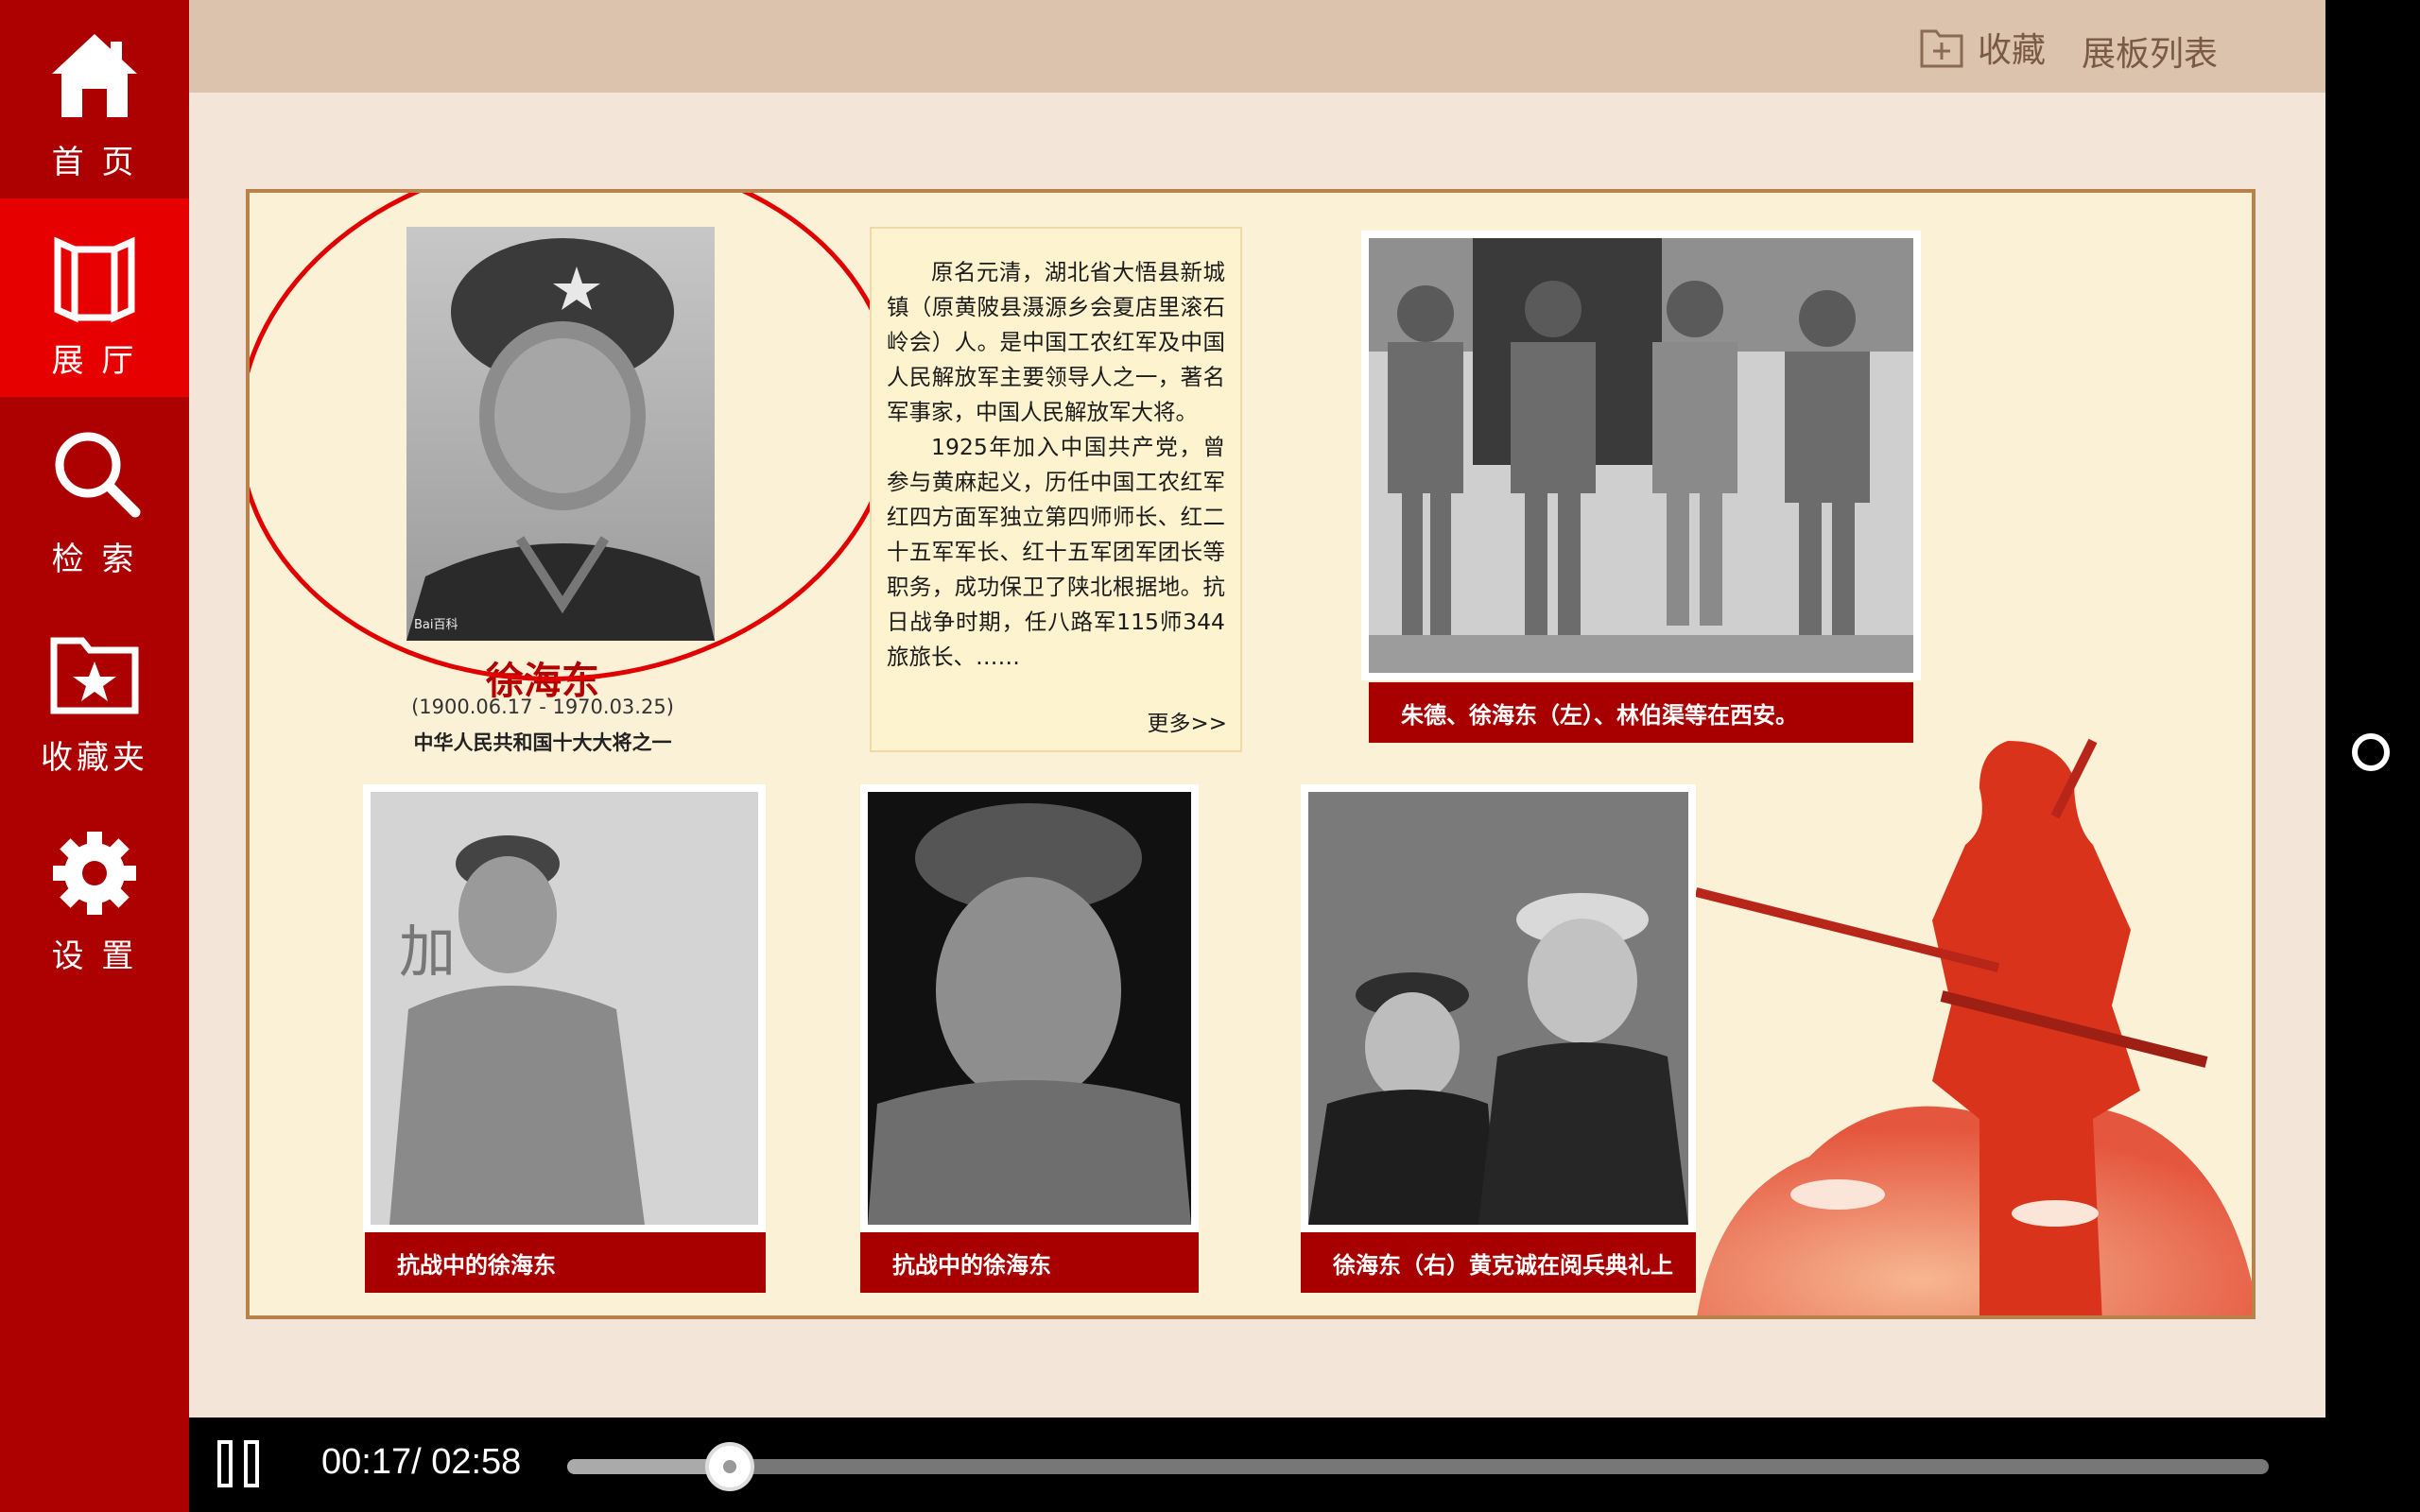  I want to click on top-bar: 收藏 展板列表, so click(1257, 46).